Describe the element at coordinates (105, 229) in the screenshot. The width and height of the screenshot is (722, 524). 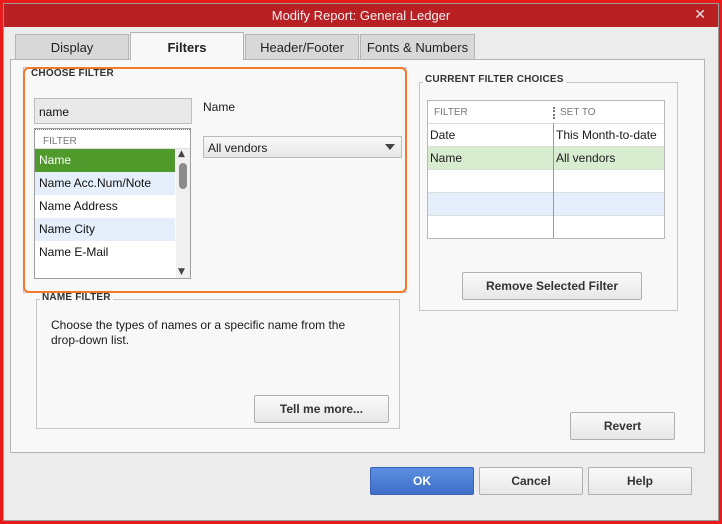
I see `list-item: Name City` at that location.